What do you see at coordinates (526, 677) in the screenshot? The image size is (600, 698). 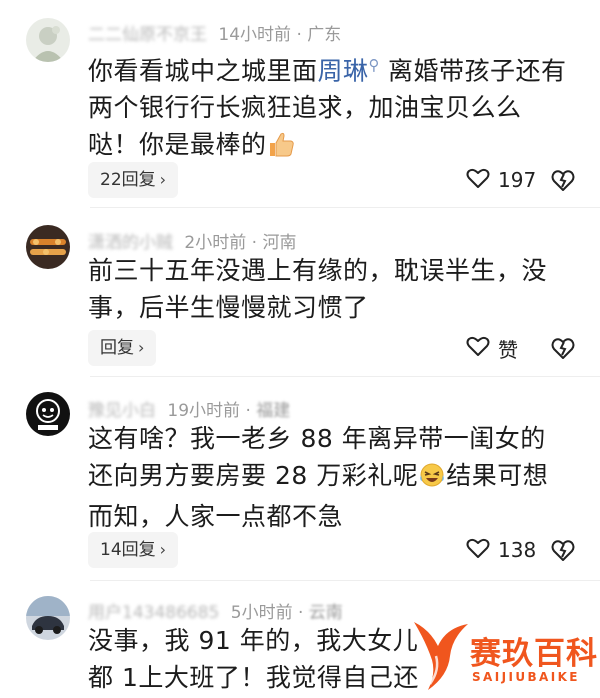 I see `watermark-name-en: SAIJIUBAIKE` at bounding box center [526, 677].